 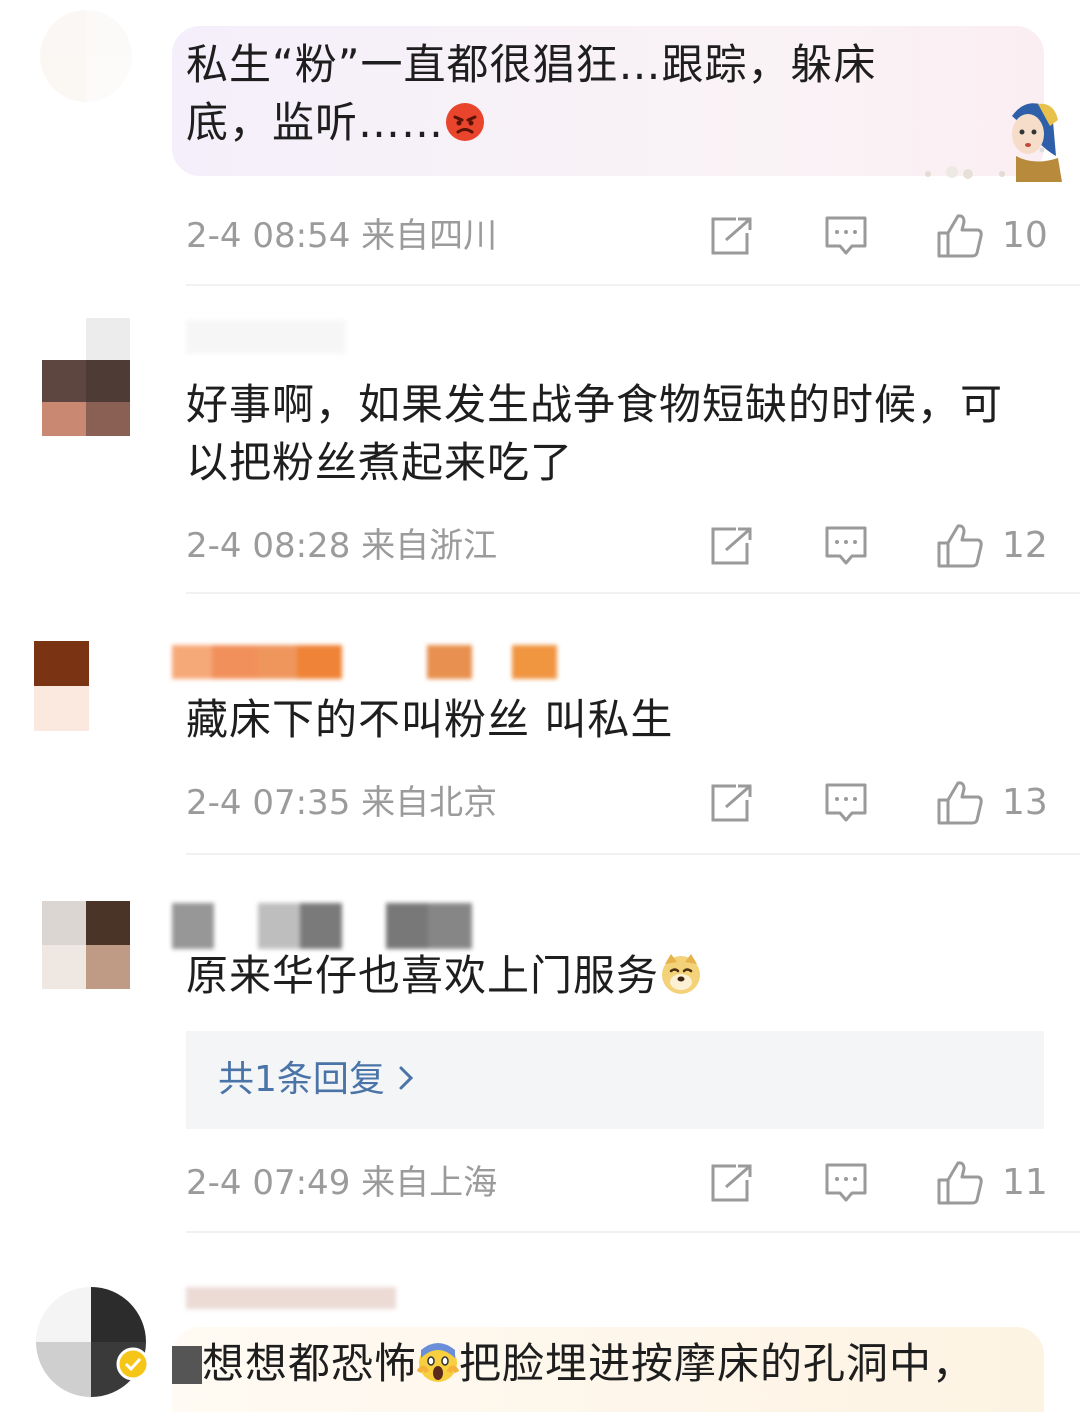 I want to click on angry-face-icon, so click(x=465, y=129).